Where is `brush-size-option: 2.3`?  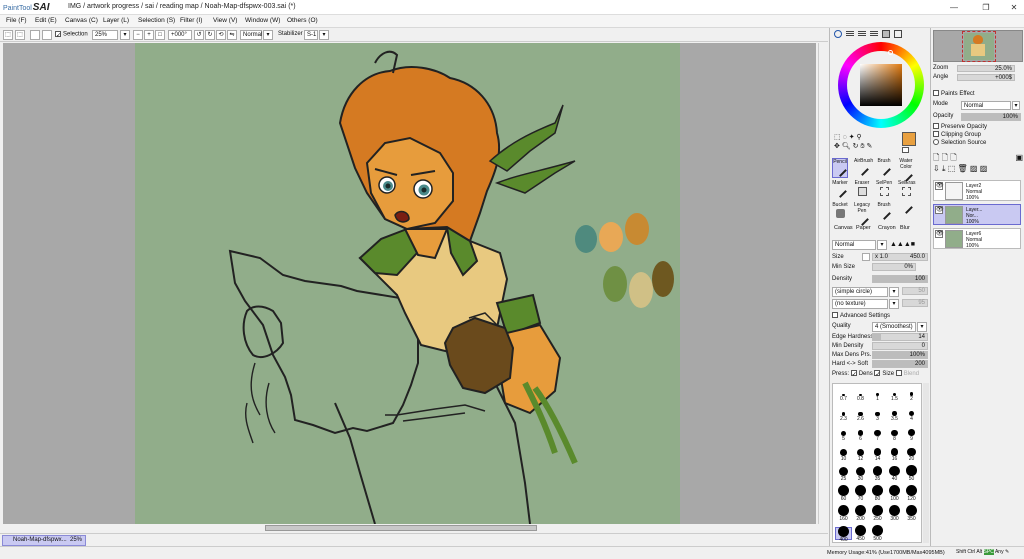
brush-size-option: 2.3 is located at coordinates (843, 414).